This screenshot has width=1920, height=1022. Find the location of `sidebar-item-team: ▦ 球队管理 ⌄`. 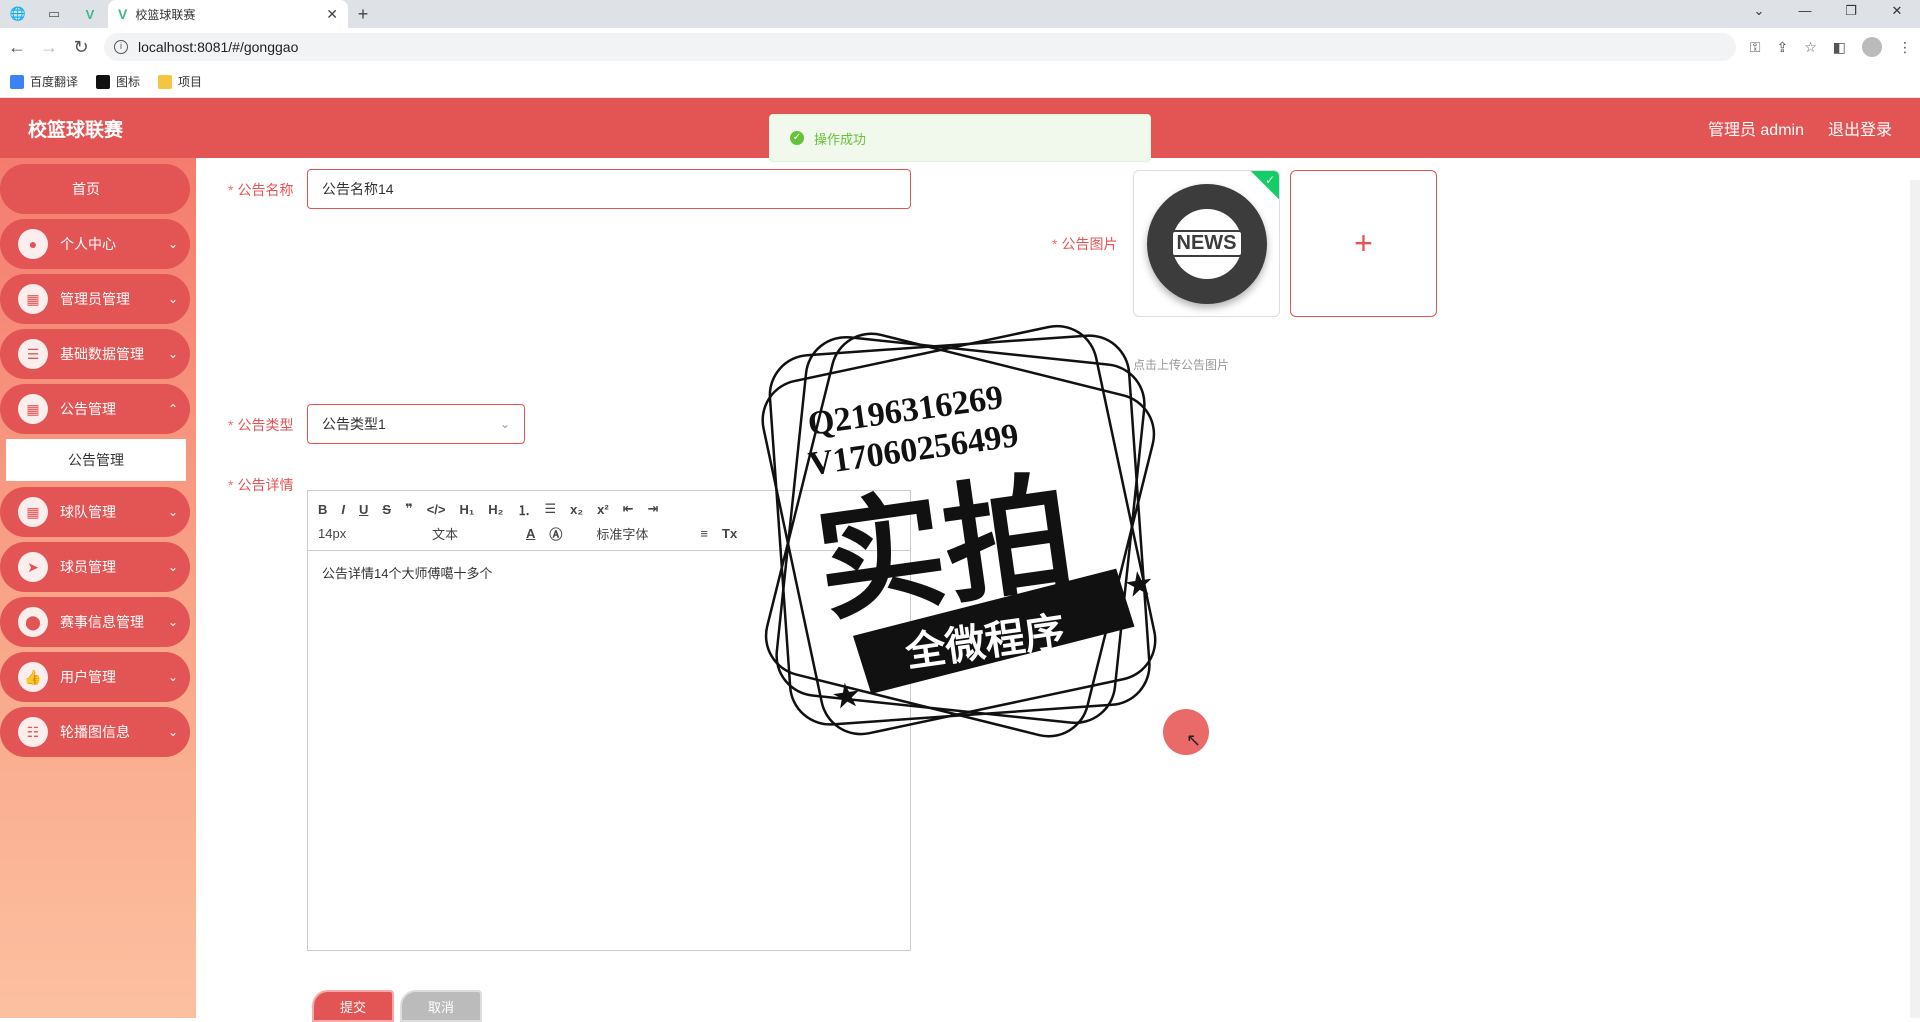

sidebar-item-team: ▦ 球队管理 ⌄ is located at coordinates (95, 512).